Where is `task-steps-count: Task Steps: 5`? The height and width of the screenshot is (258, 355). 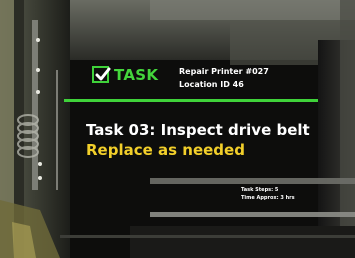
task-steps-count: Task Steps: 5 is located at coordinates (260, 190).